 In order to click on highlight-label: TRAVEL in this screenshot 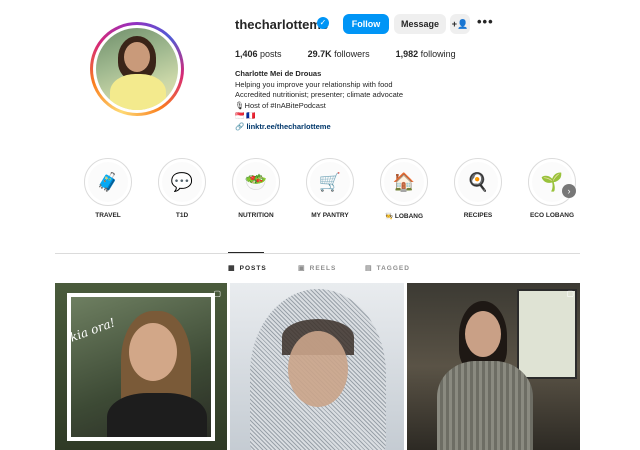, I will do `click(108, 215)`.